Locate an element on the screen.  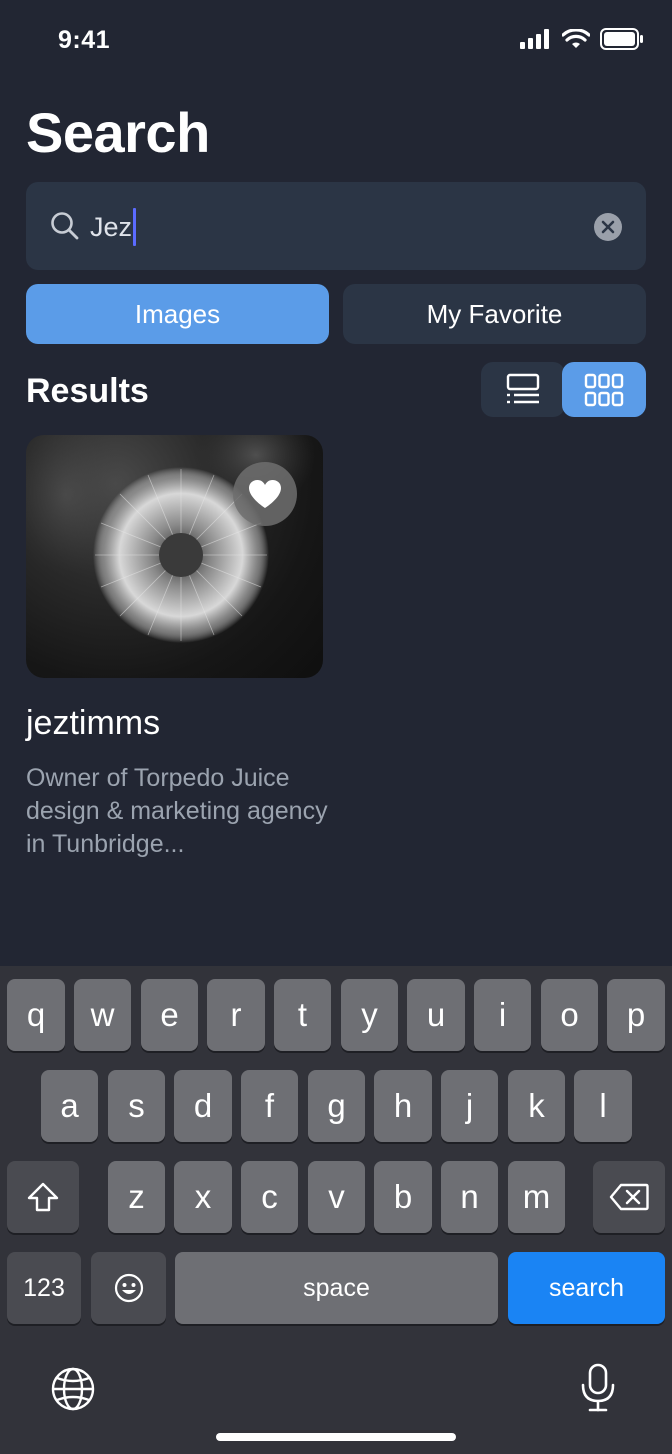
clear-icon is located at coordinates (608, 227).